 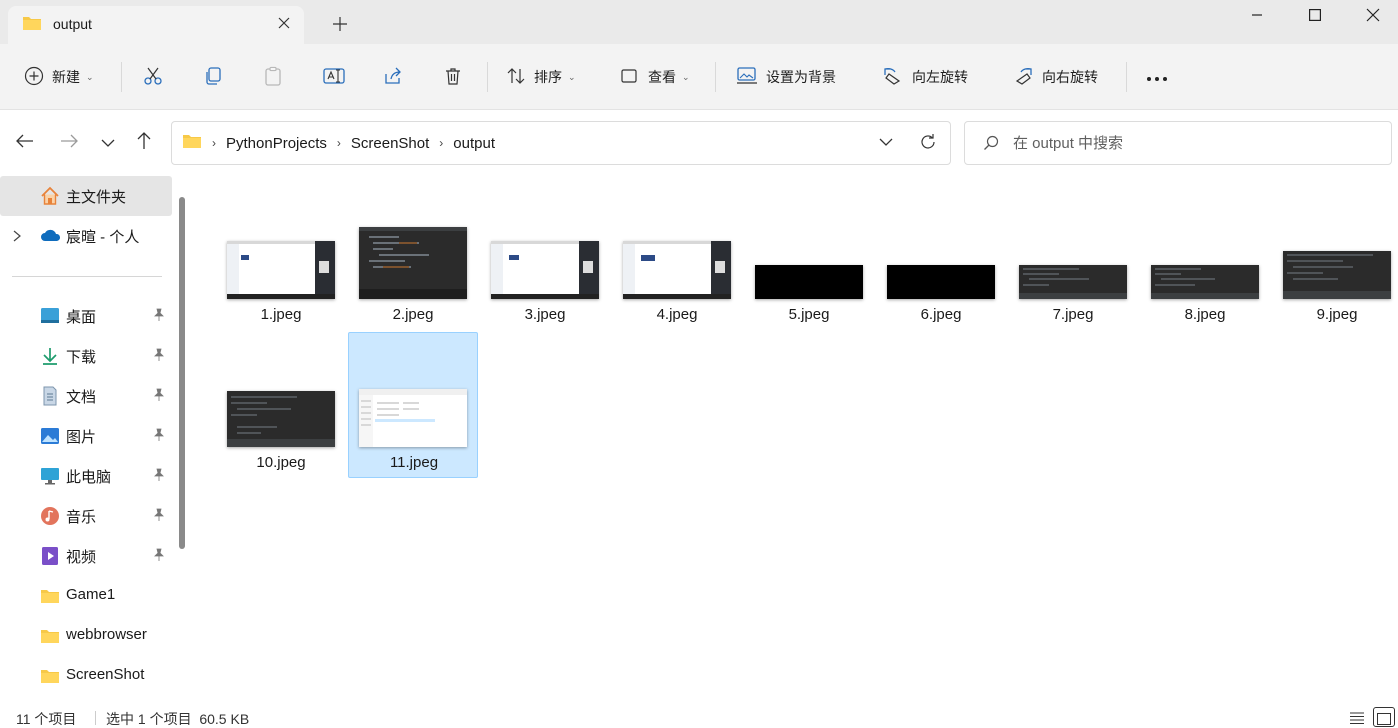 I want to click on sidebar-item-music: 音乐, so click(x=86, y=516).